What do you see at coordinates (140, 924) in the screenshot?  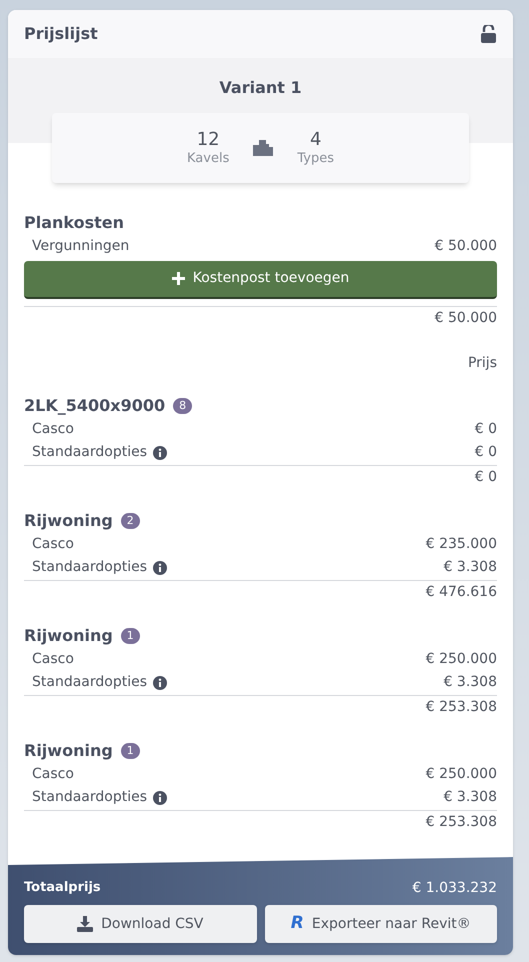 I see `download-button: Download CSV` at bounding box center [140, 924].